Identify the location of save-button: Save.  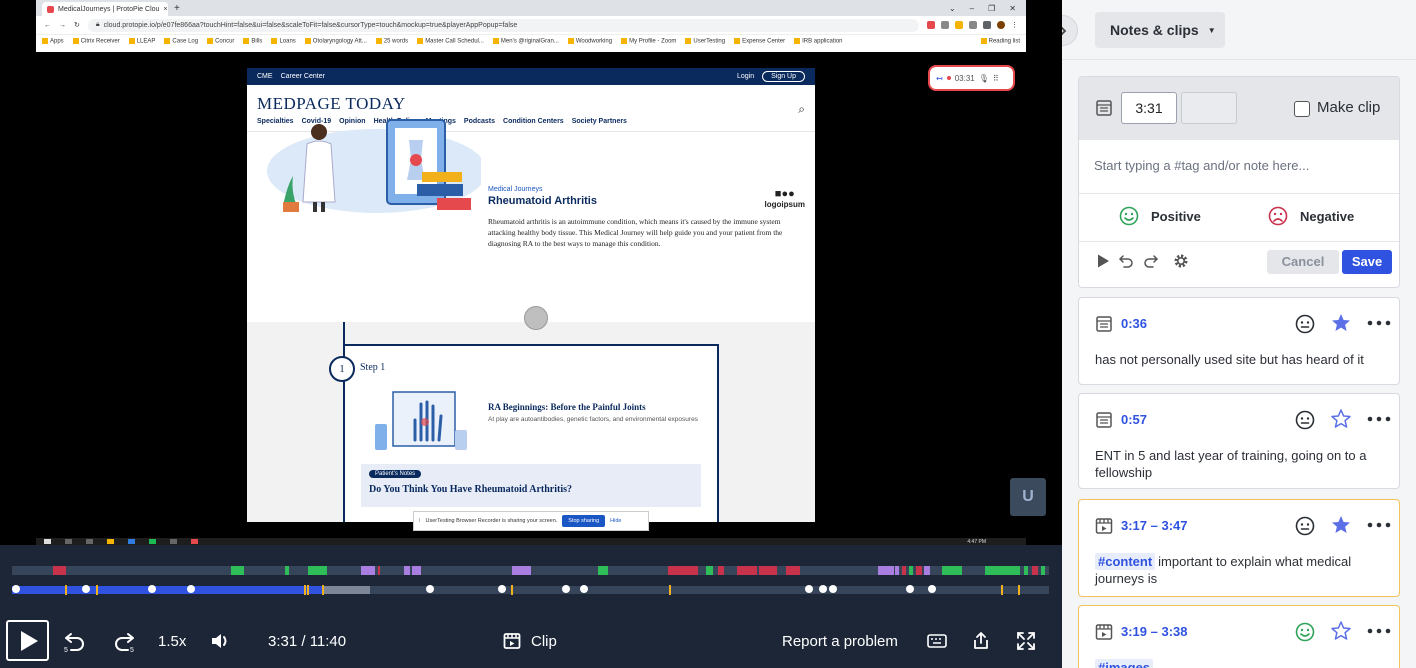
(1367, 262).